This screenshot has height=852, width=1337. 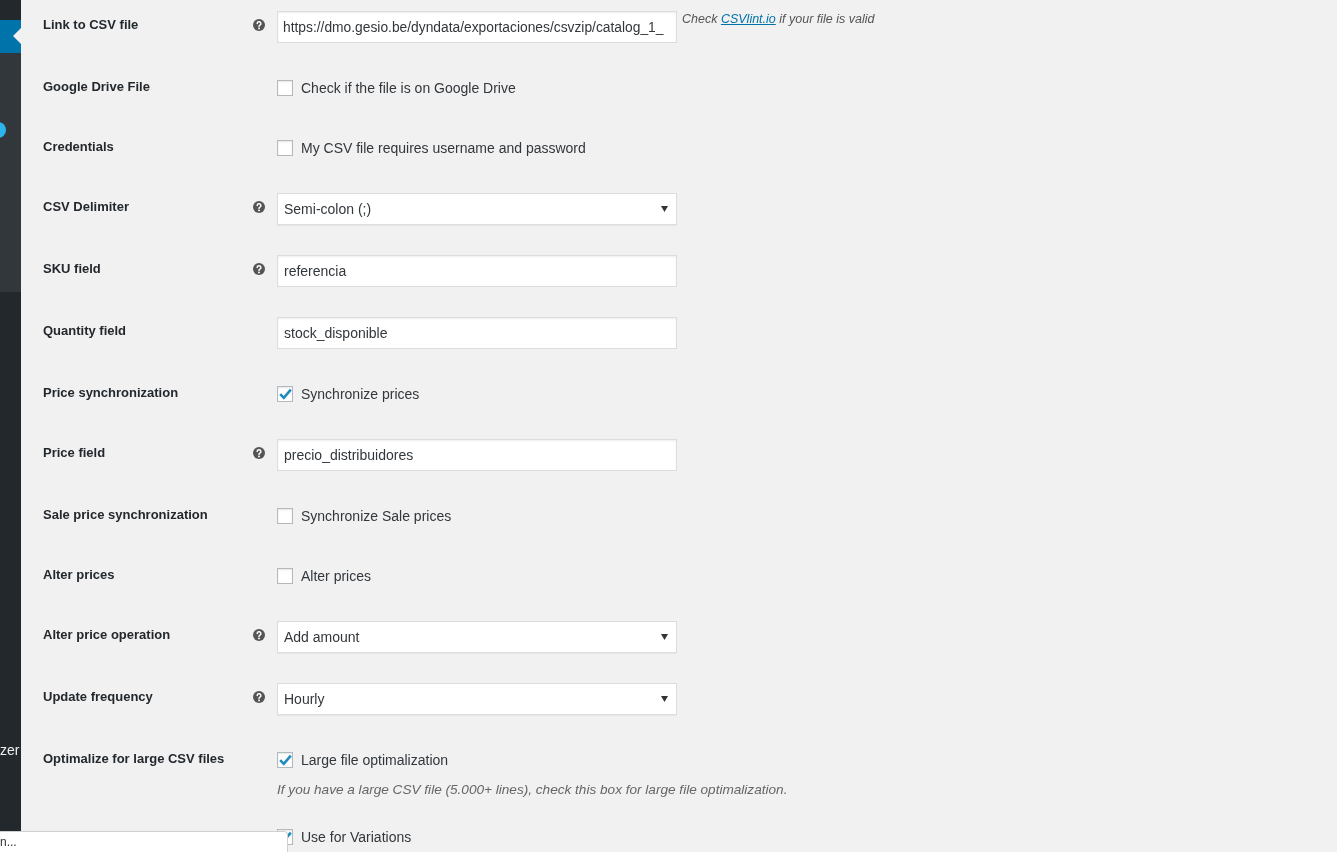 I want to click on field-description: If you have a large CSV file (5.000+ lines), check this box for large file optimalization., so click(x=532, y=790).